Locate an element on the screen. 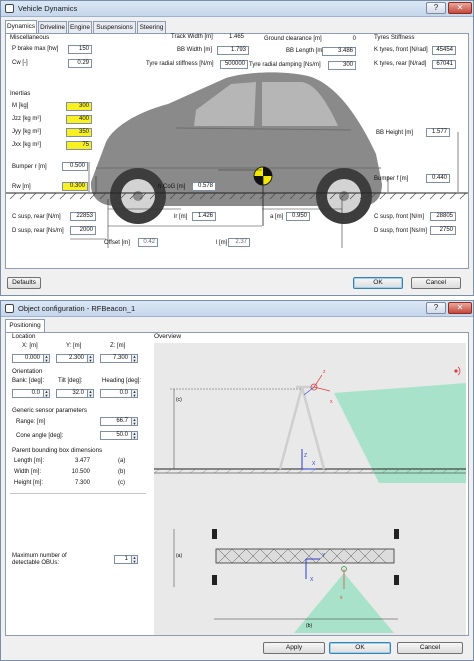 This screenshot has height=661, width=474. z-label: Z: [m] is located at coordinates (118, 346).